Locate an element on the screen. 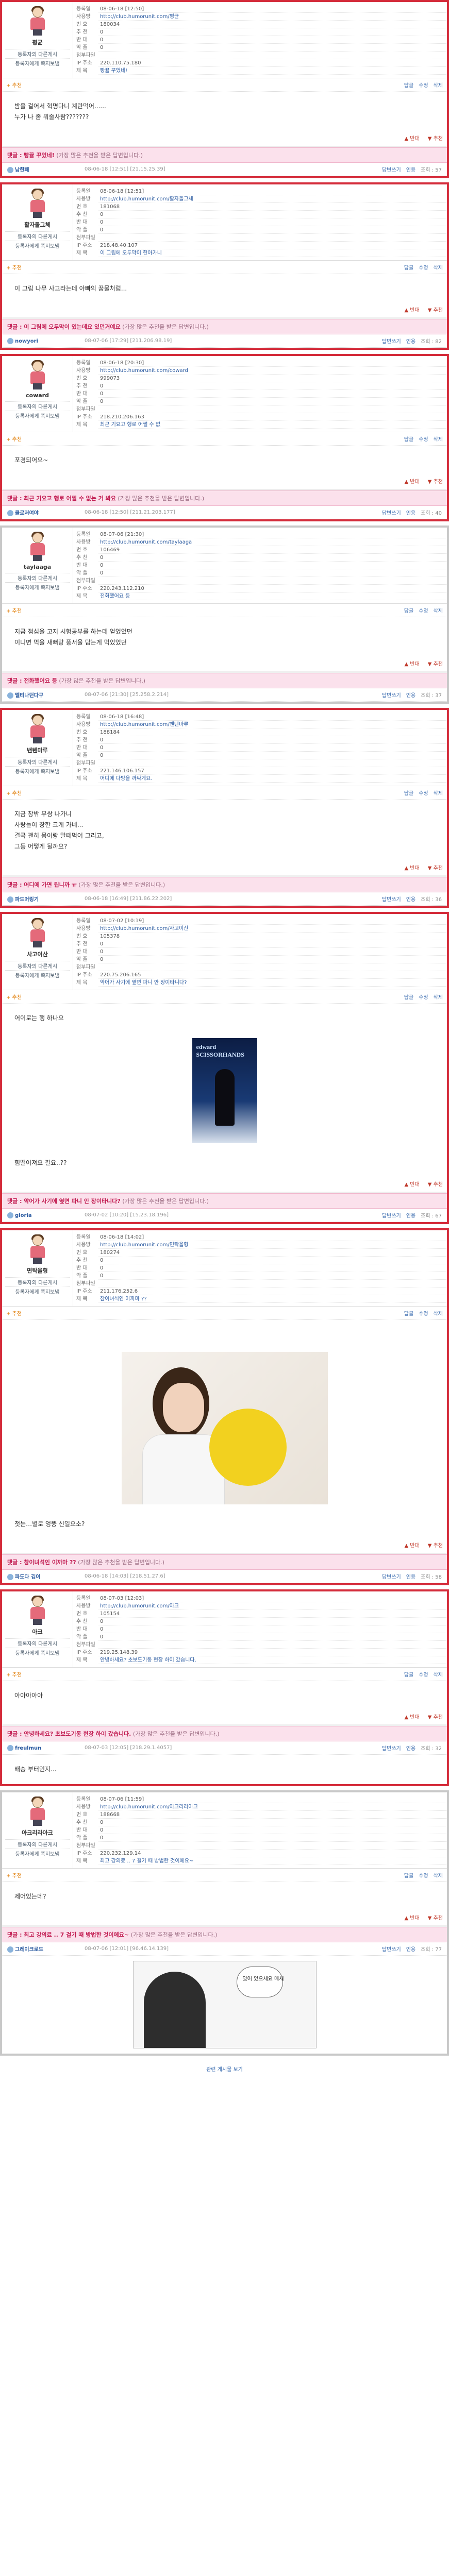  author-nick: taylaaga is located at coordinates (37, 567).